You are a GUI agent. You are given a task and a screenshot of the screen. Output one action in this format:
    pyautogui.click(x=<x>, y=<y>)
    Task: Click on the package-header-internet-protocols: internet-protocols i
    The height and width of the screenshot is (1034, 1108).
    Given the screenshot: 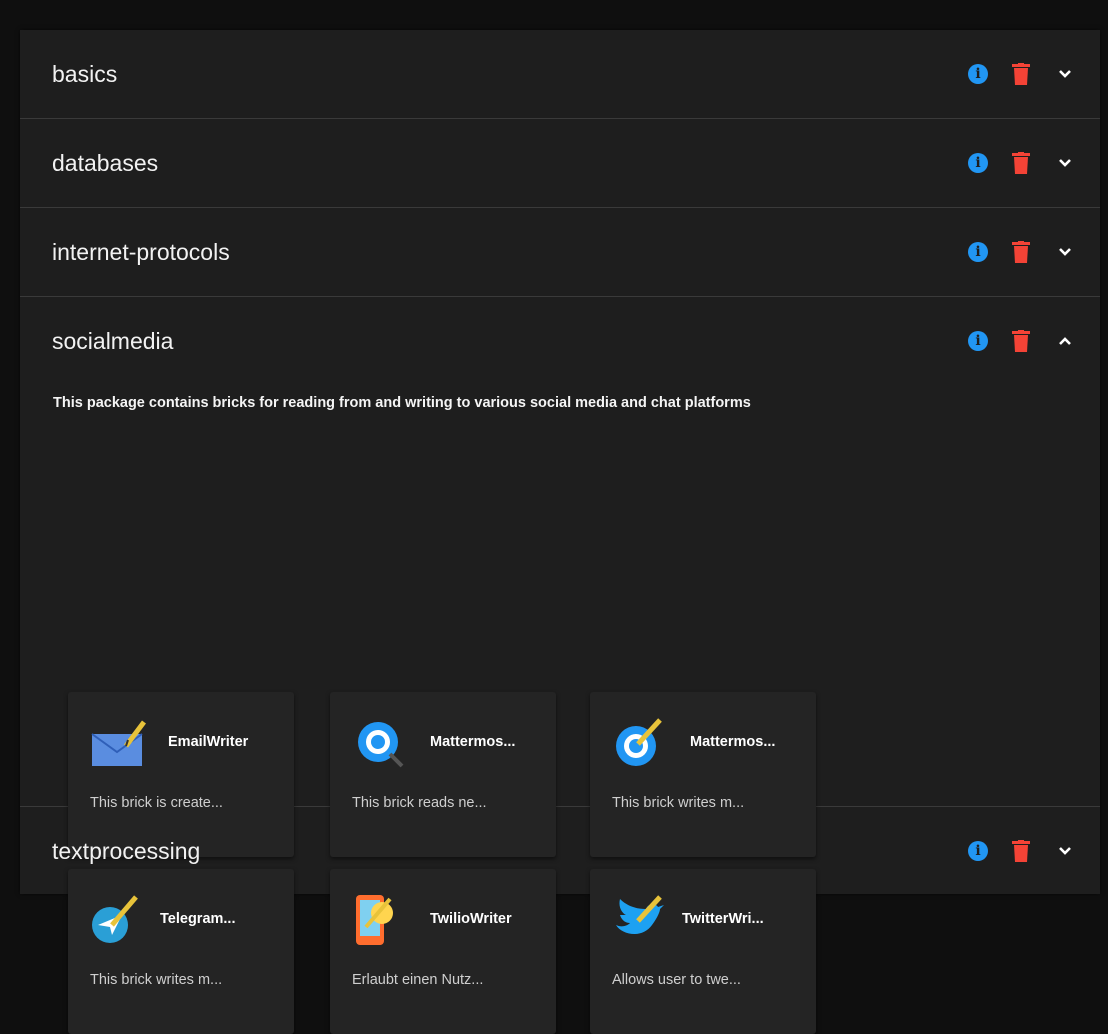 What is the action you would take?
    pyautogui.click(x=560, y=252)
    